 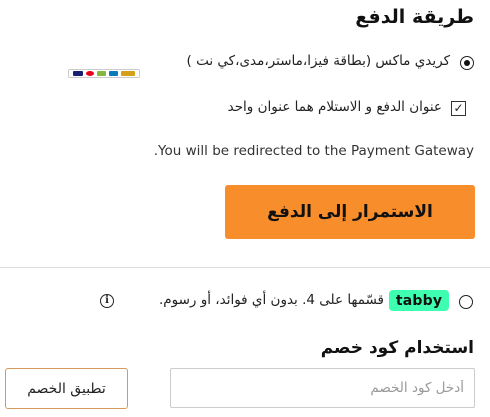 I want to click on payment-option-radio, so click(x=467, y=63).